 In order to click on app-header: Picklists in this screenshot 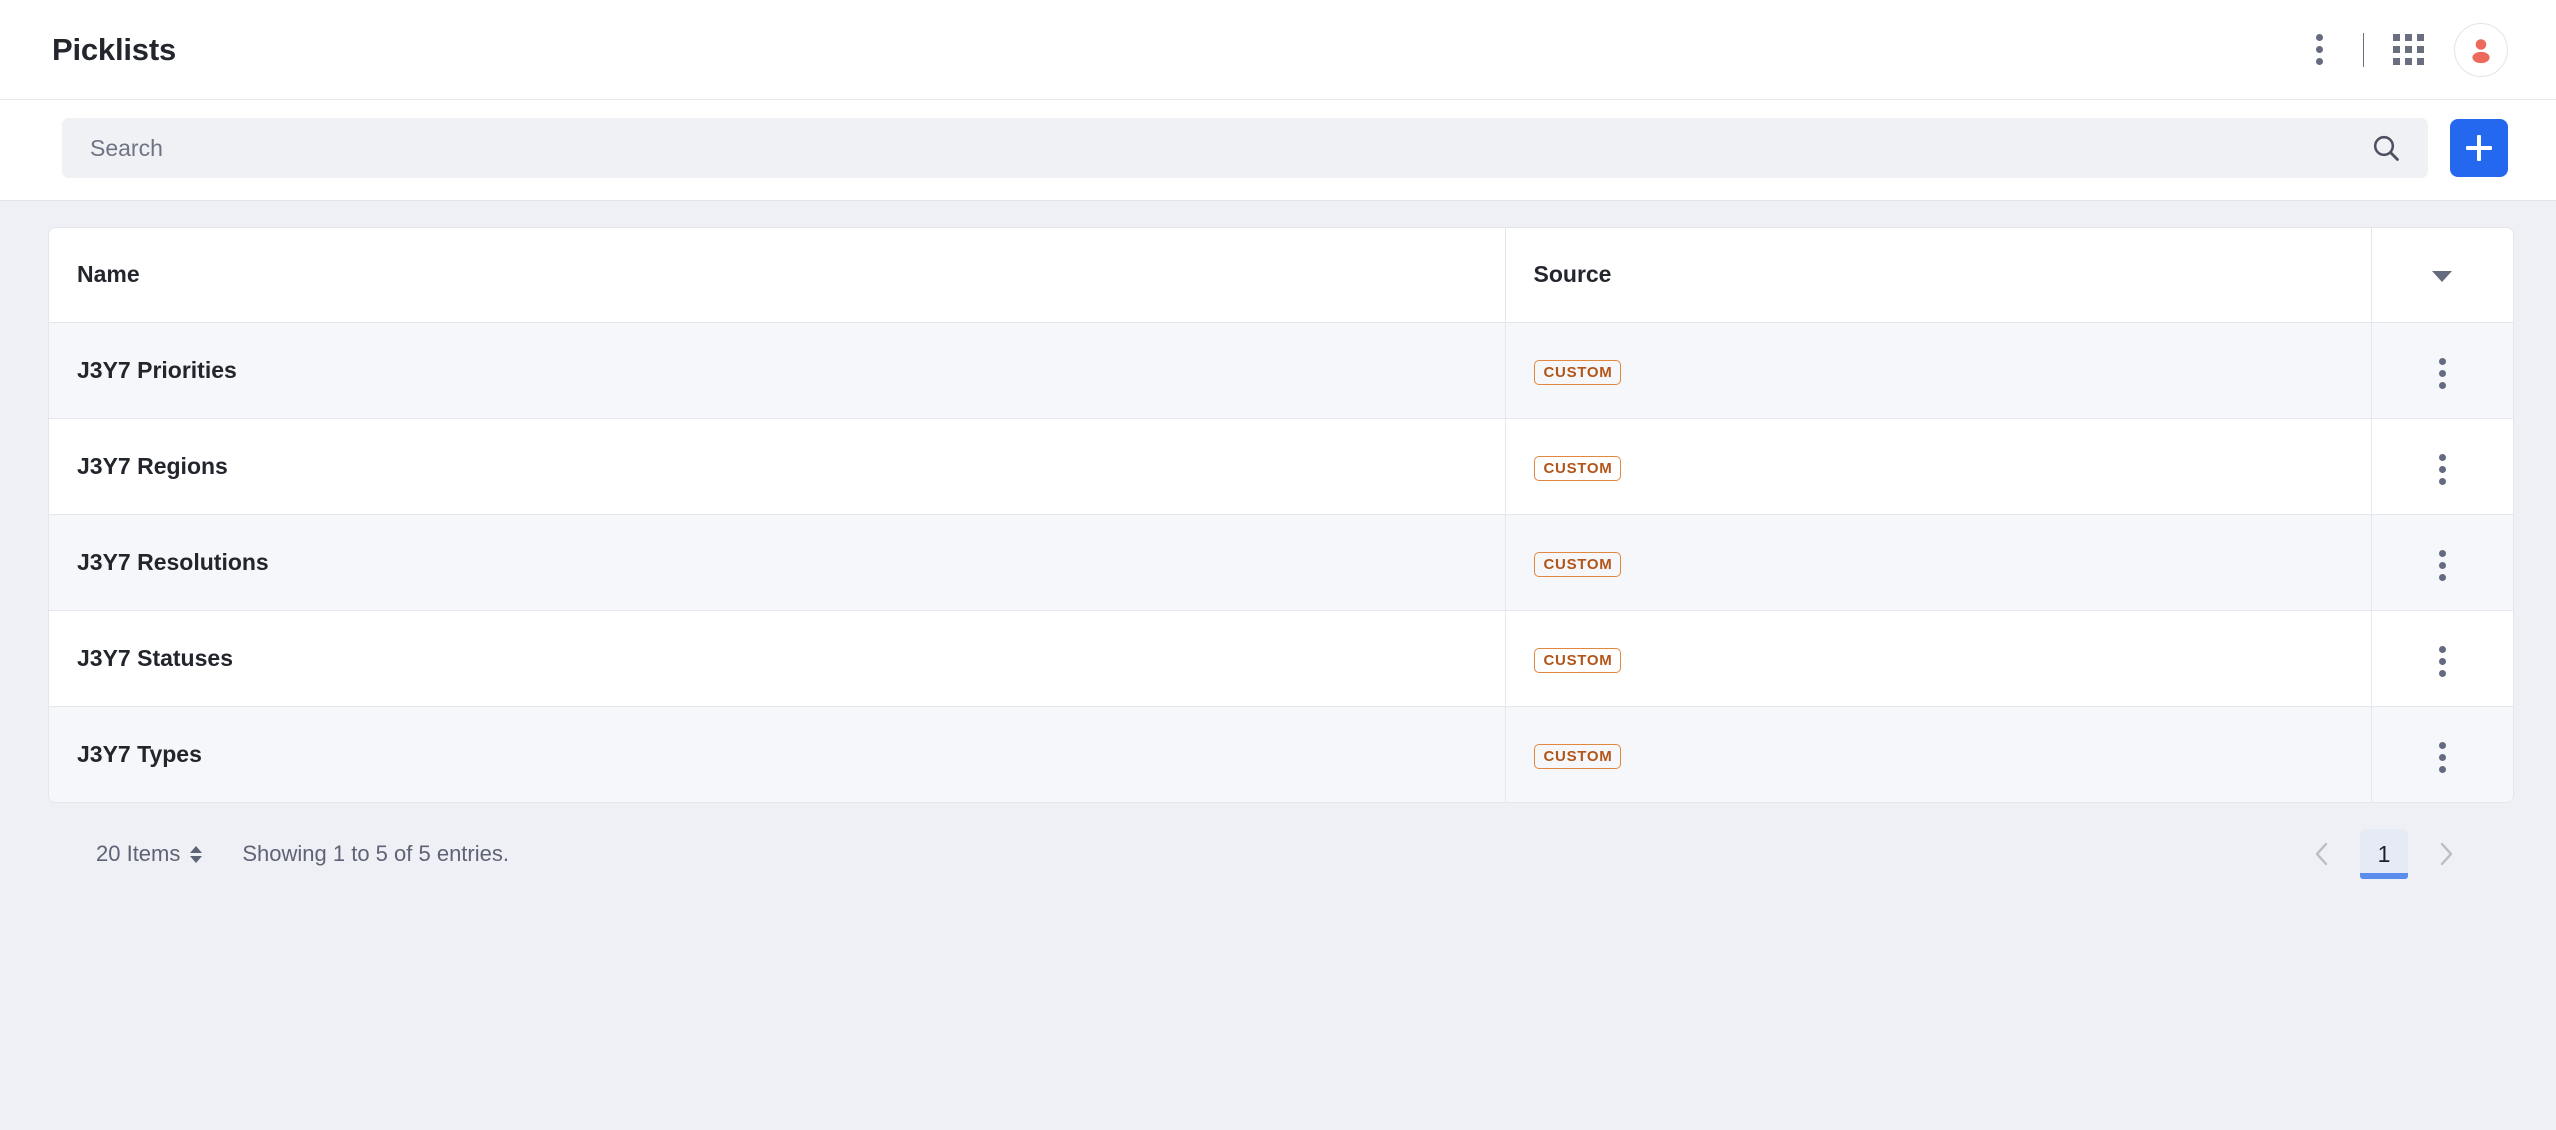, I will do `click(1278, 50)`.